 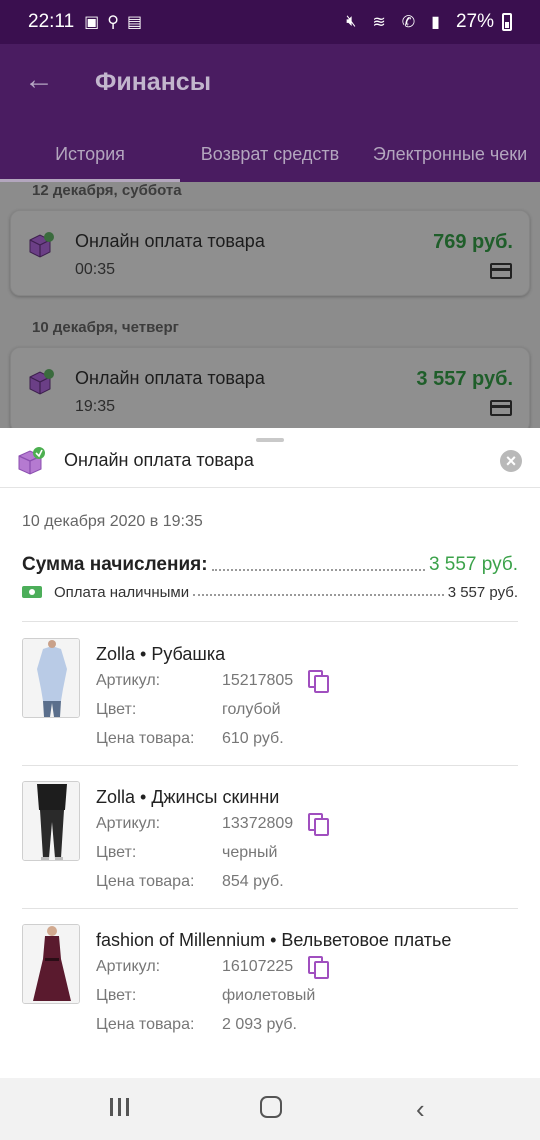 What do you see at coordinates (39, 80) in the screenshot?
I see `back-arrow-icon: ←` at bounding box center [39, 80].